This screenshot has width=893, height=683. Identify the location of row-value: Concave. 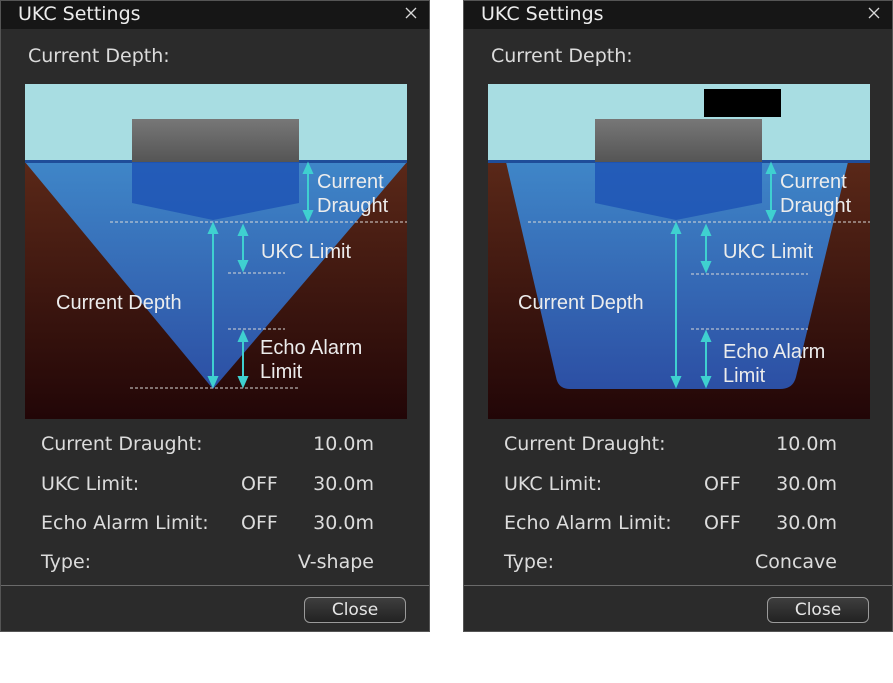
(796, 562).